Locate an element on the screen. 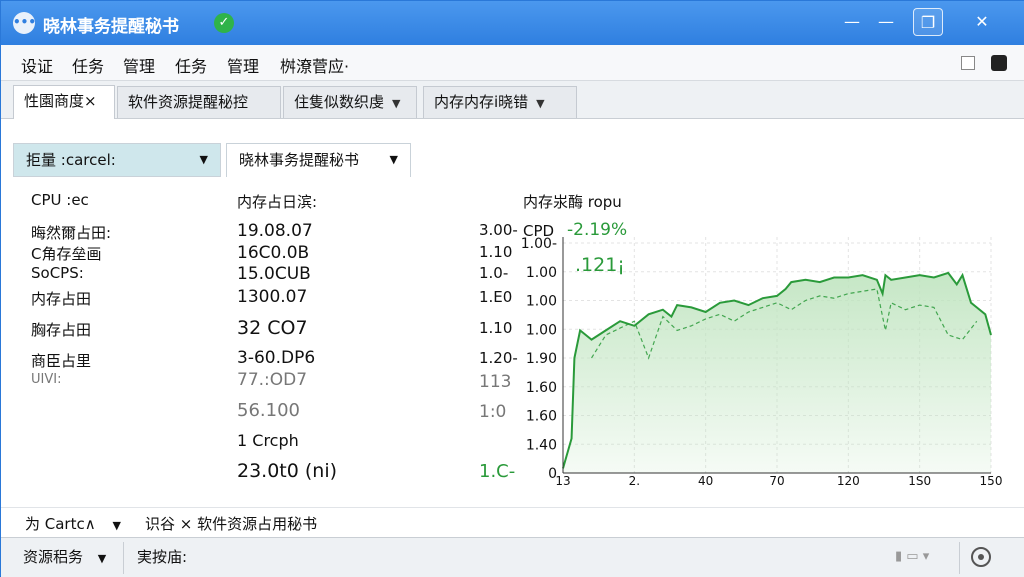 The width and height of the screenshot is (1024, 577). status-left: 资源稆务 ▼ is located at coordinates (64, 556).